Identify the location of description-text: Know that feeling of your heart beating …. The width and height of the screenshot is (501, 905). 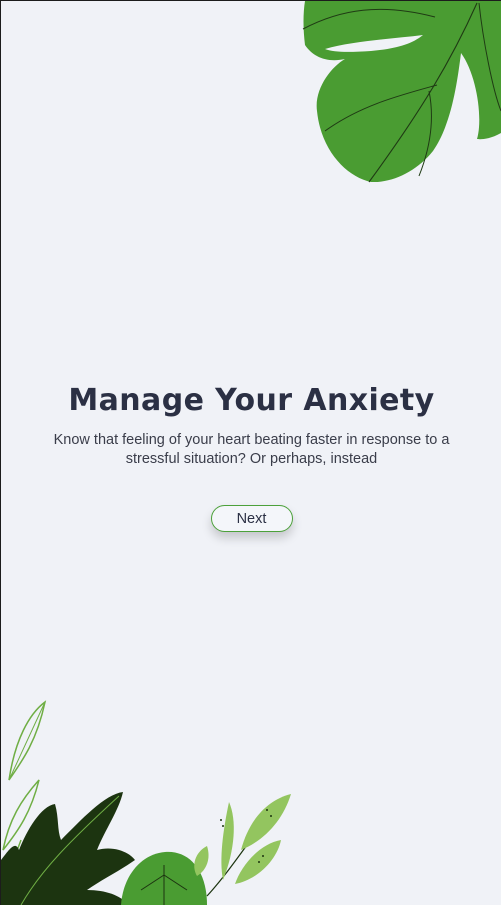
(251, 449).